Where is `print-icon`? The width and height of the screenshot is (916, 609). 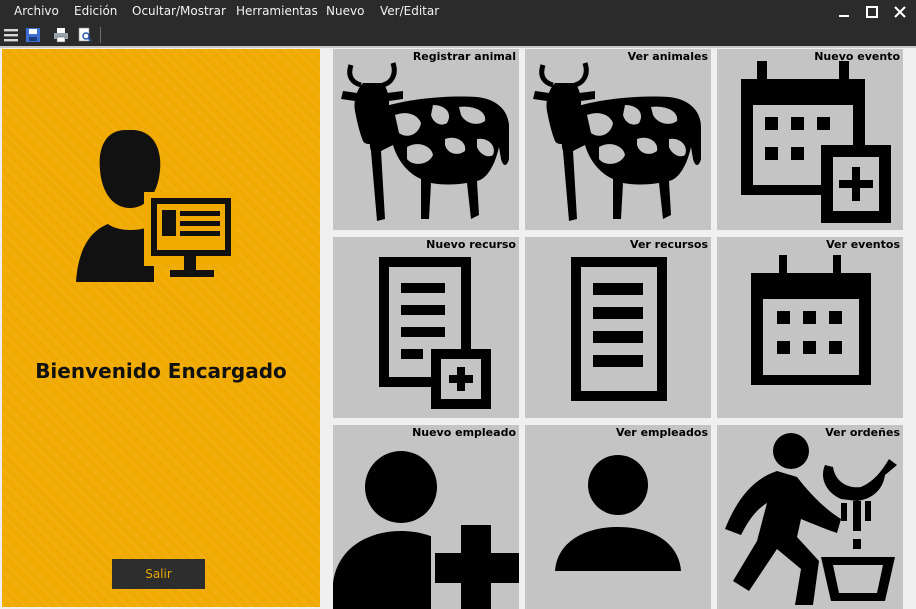
print-icon is located at coordinates (61, 35).